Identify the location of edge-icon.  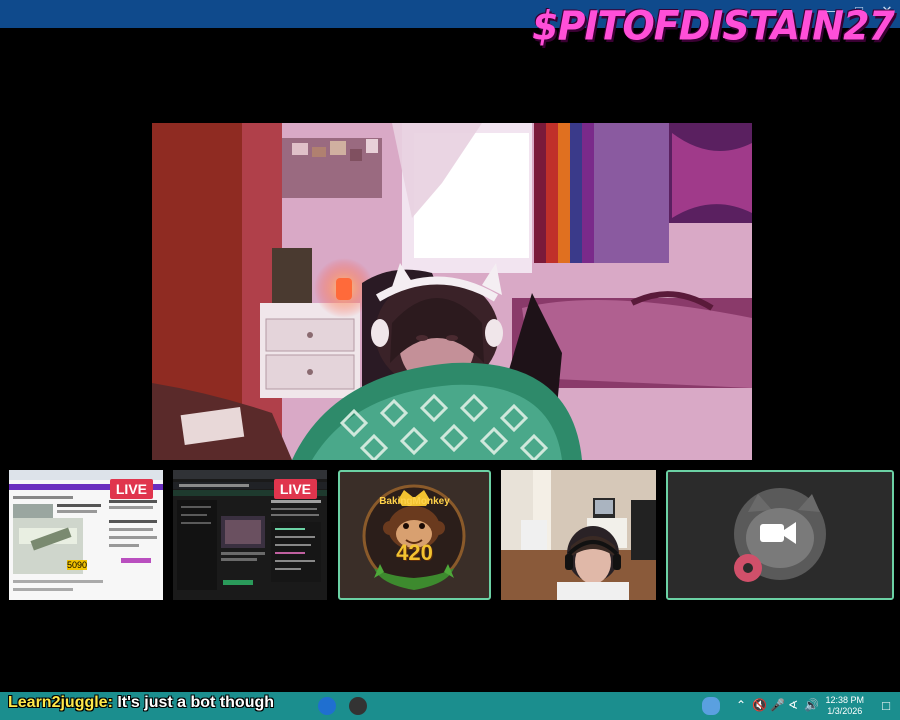
(327, 706).